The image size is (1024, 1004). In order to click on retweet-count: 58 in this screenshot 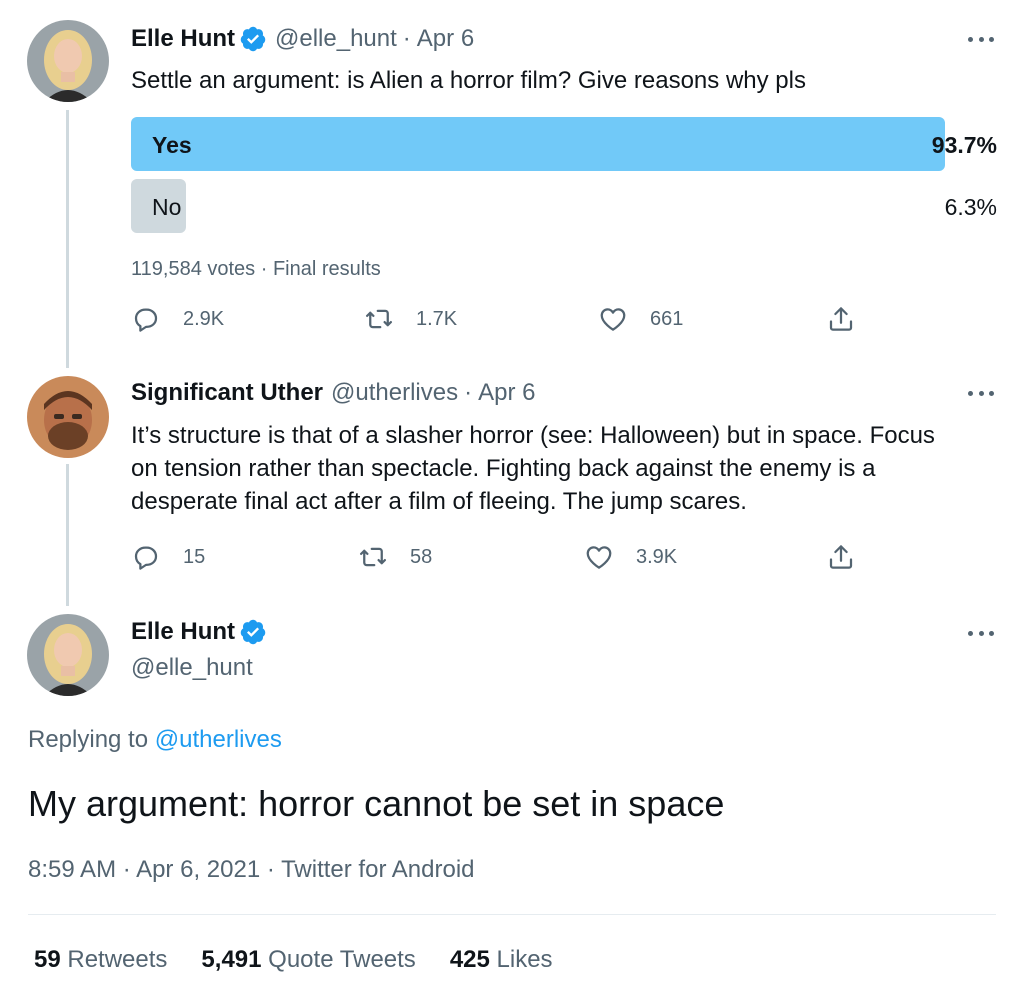, I will do `click(421, 556)`.